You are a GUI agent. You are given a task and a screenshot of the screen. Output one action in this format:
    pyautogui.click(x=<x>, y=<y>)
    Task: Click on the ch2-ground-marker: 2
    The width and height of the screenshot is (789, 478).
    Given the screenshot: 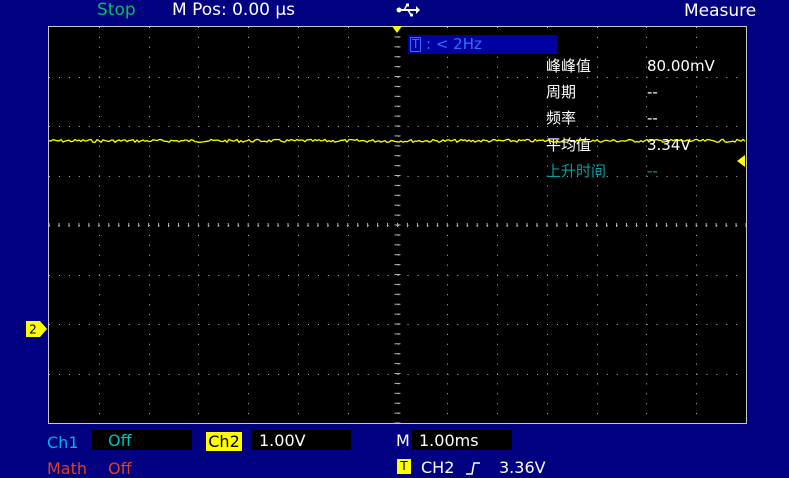 What is the action you would take?
    pyautogui.click(x=36, y=329)
    